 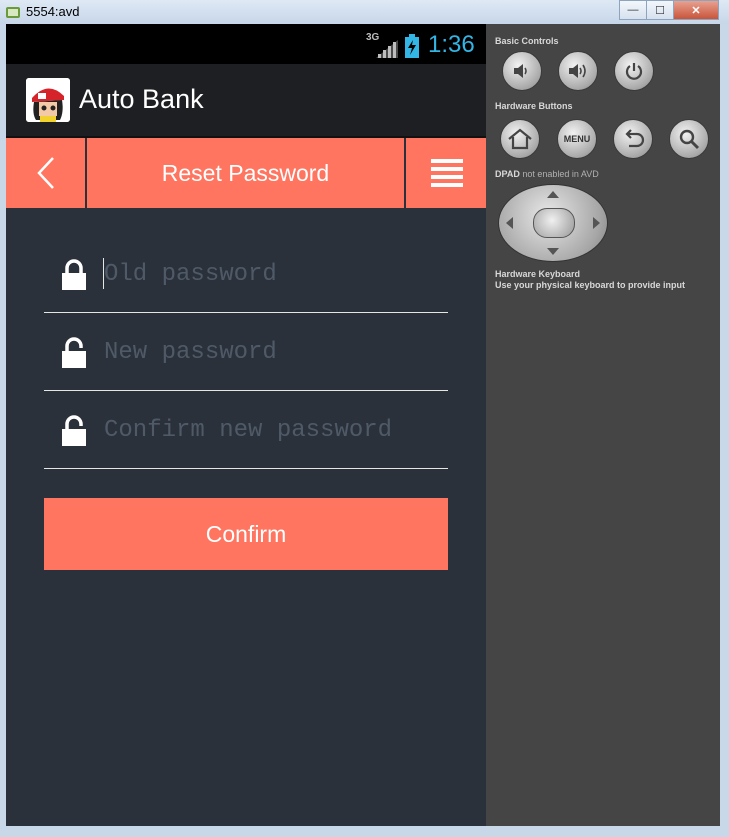 I want to click on signal-icon, so click(x=387, y=49).